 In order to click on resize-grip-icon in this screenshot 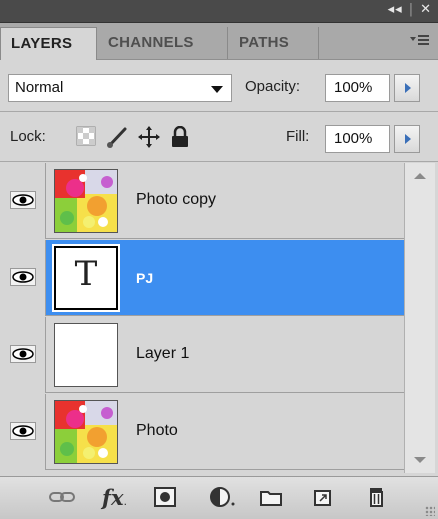, I will do `click(430, 511)`.